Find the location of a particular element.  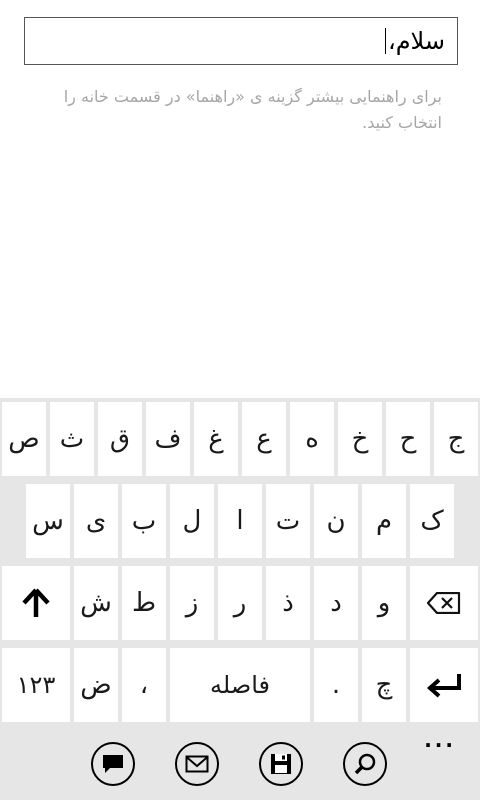

key-dal: د is located at coordinates (336, 603).